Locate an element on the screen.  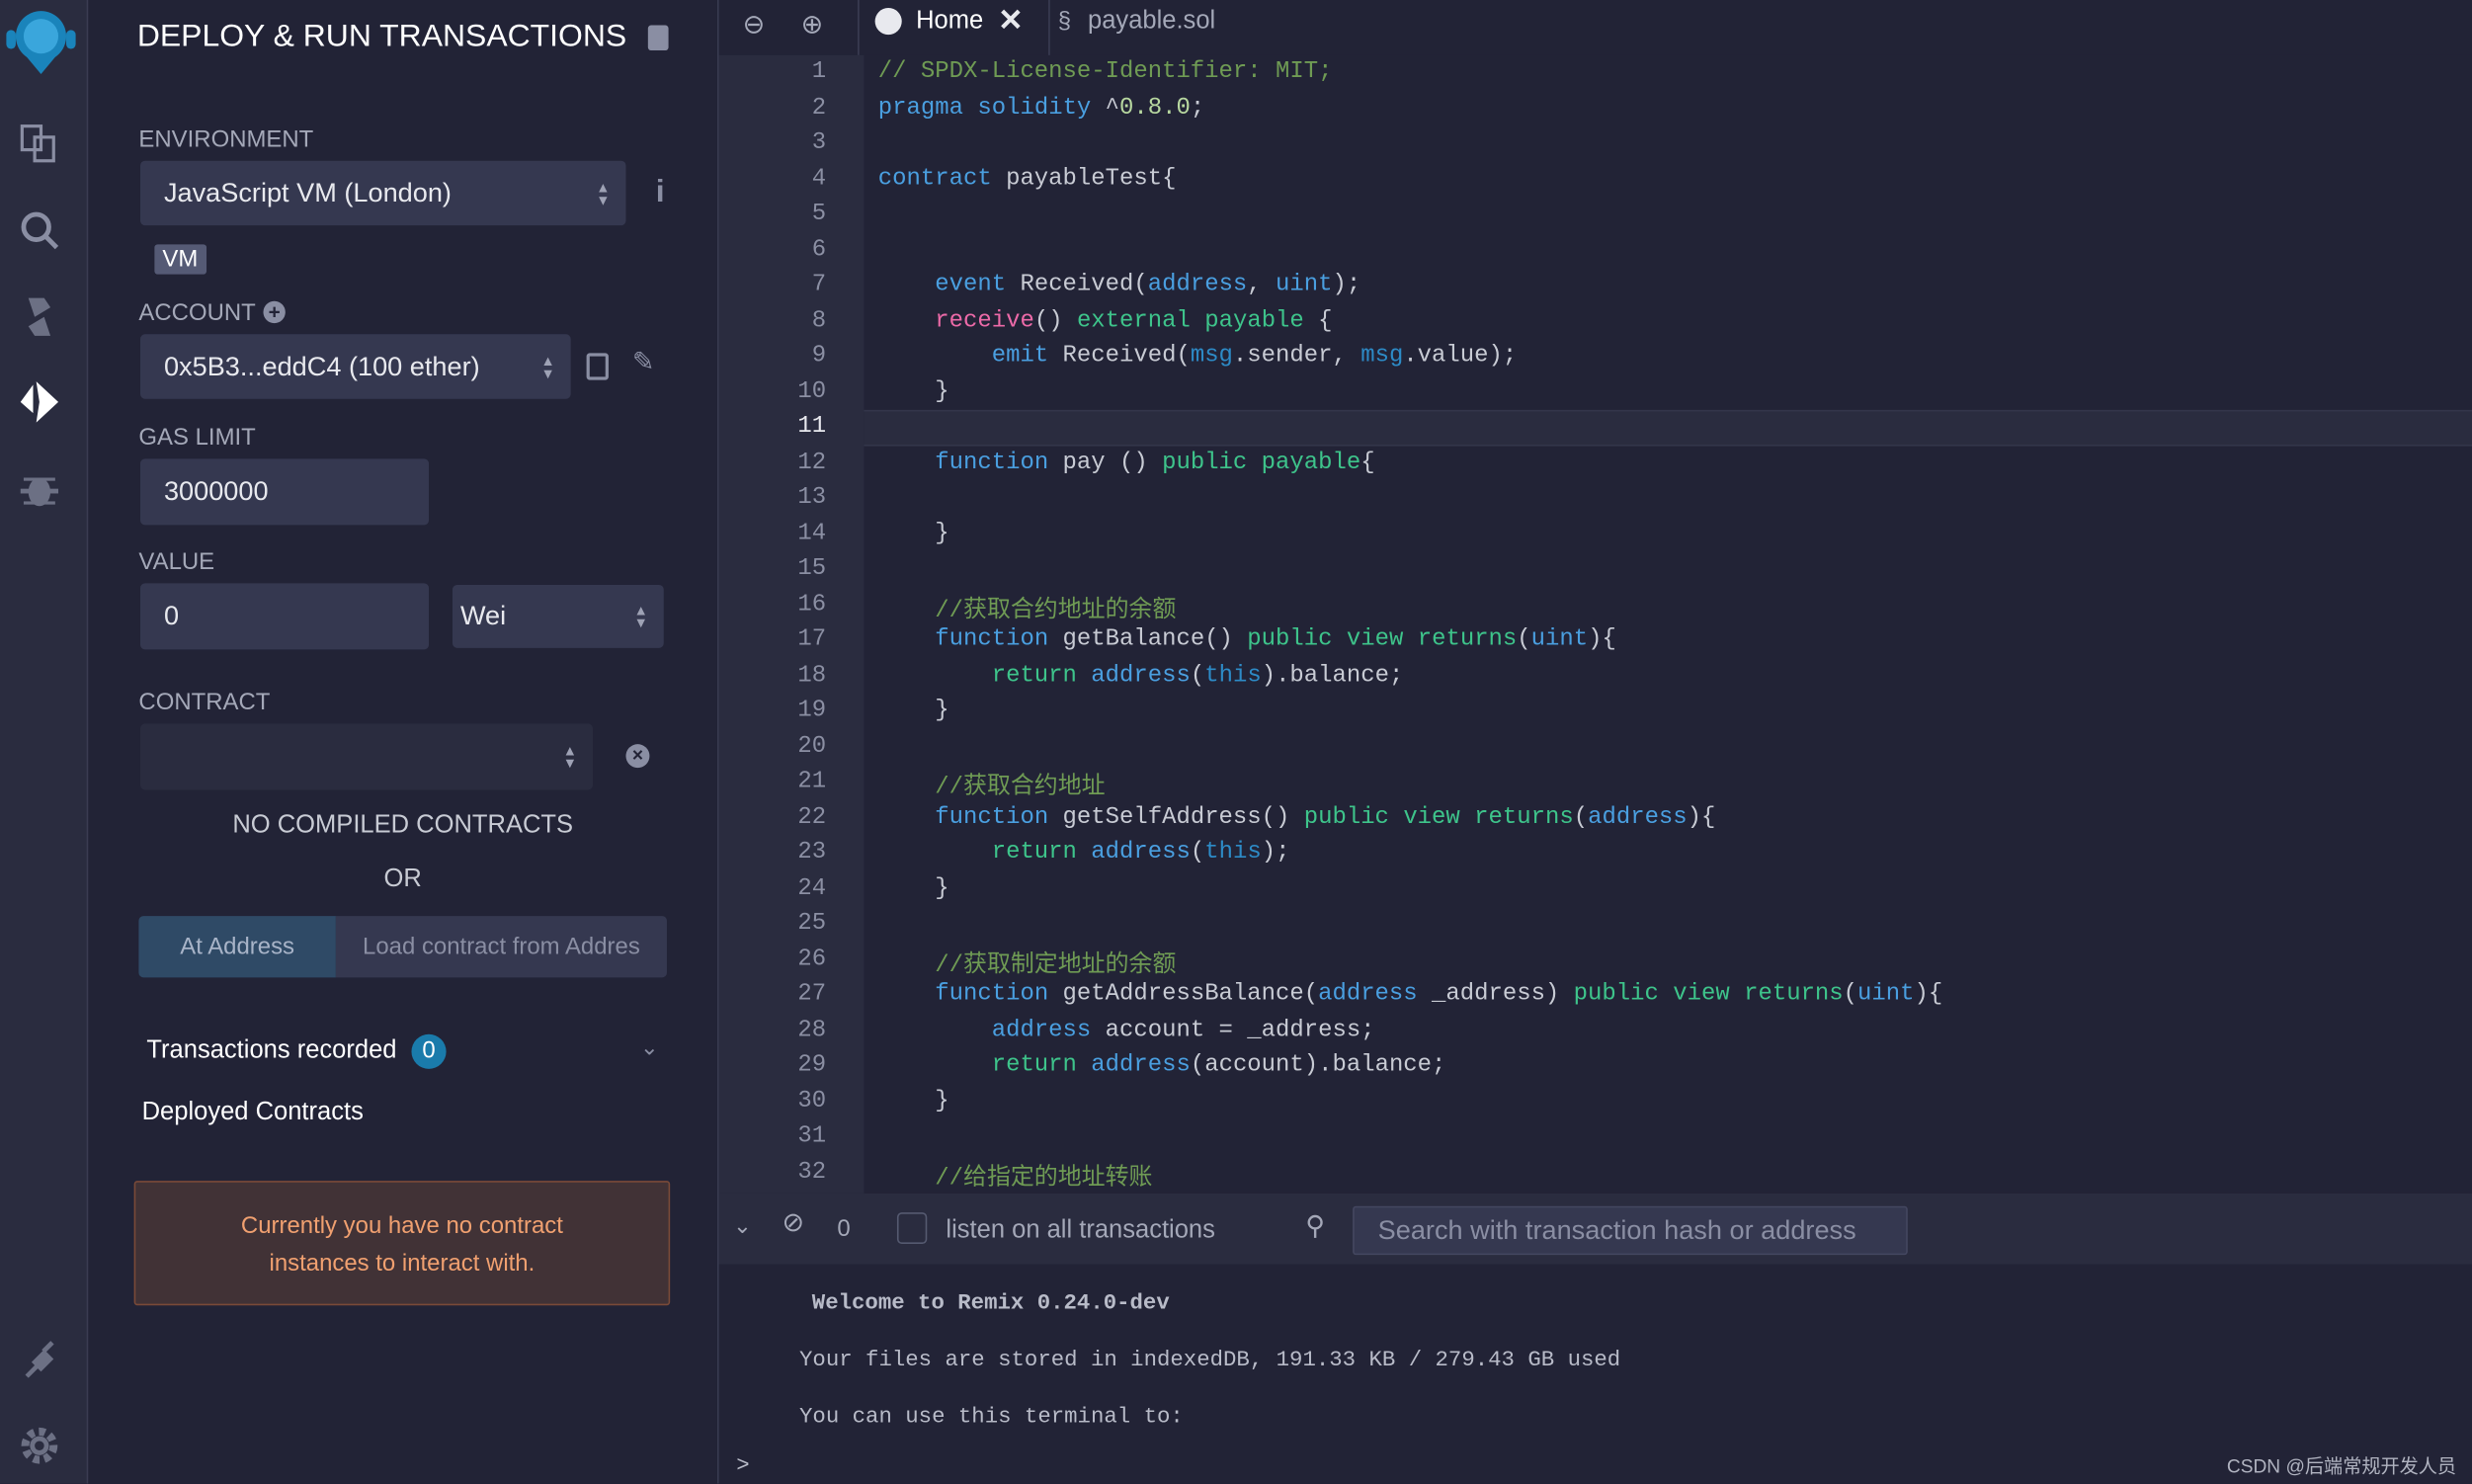
environment-select: JavaScript VM (London) ▲ ▼ is located at coordinates (383, 193).